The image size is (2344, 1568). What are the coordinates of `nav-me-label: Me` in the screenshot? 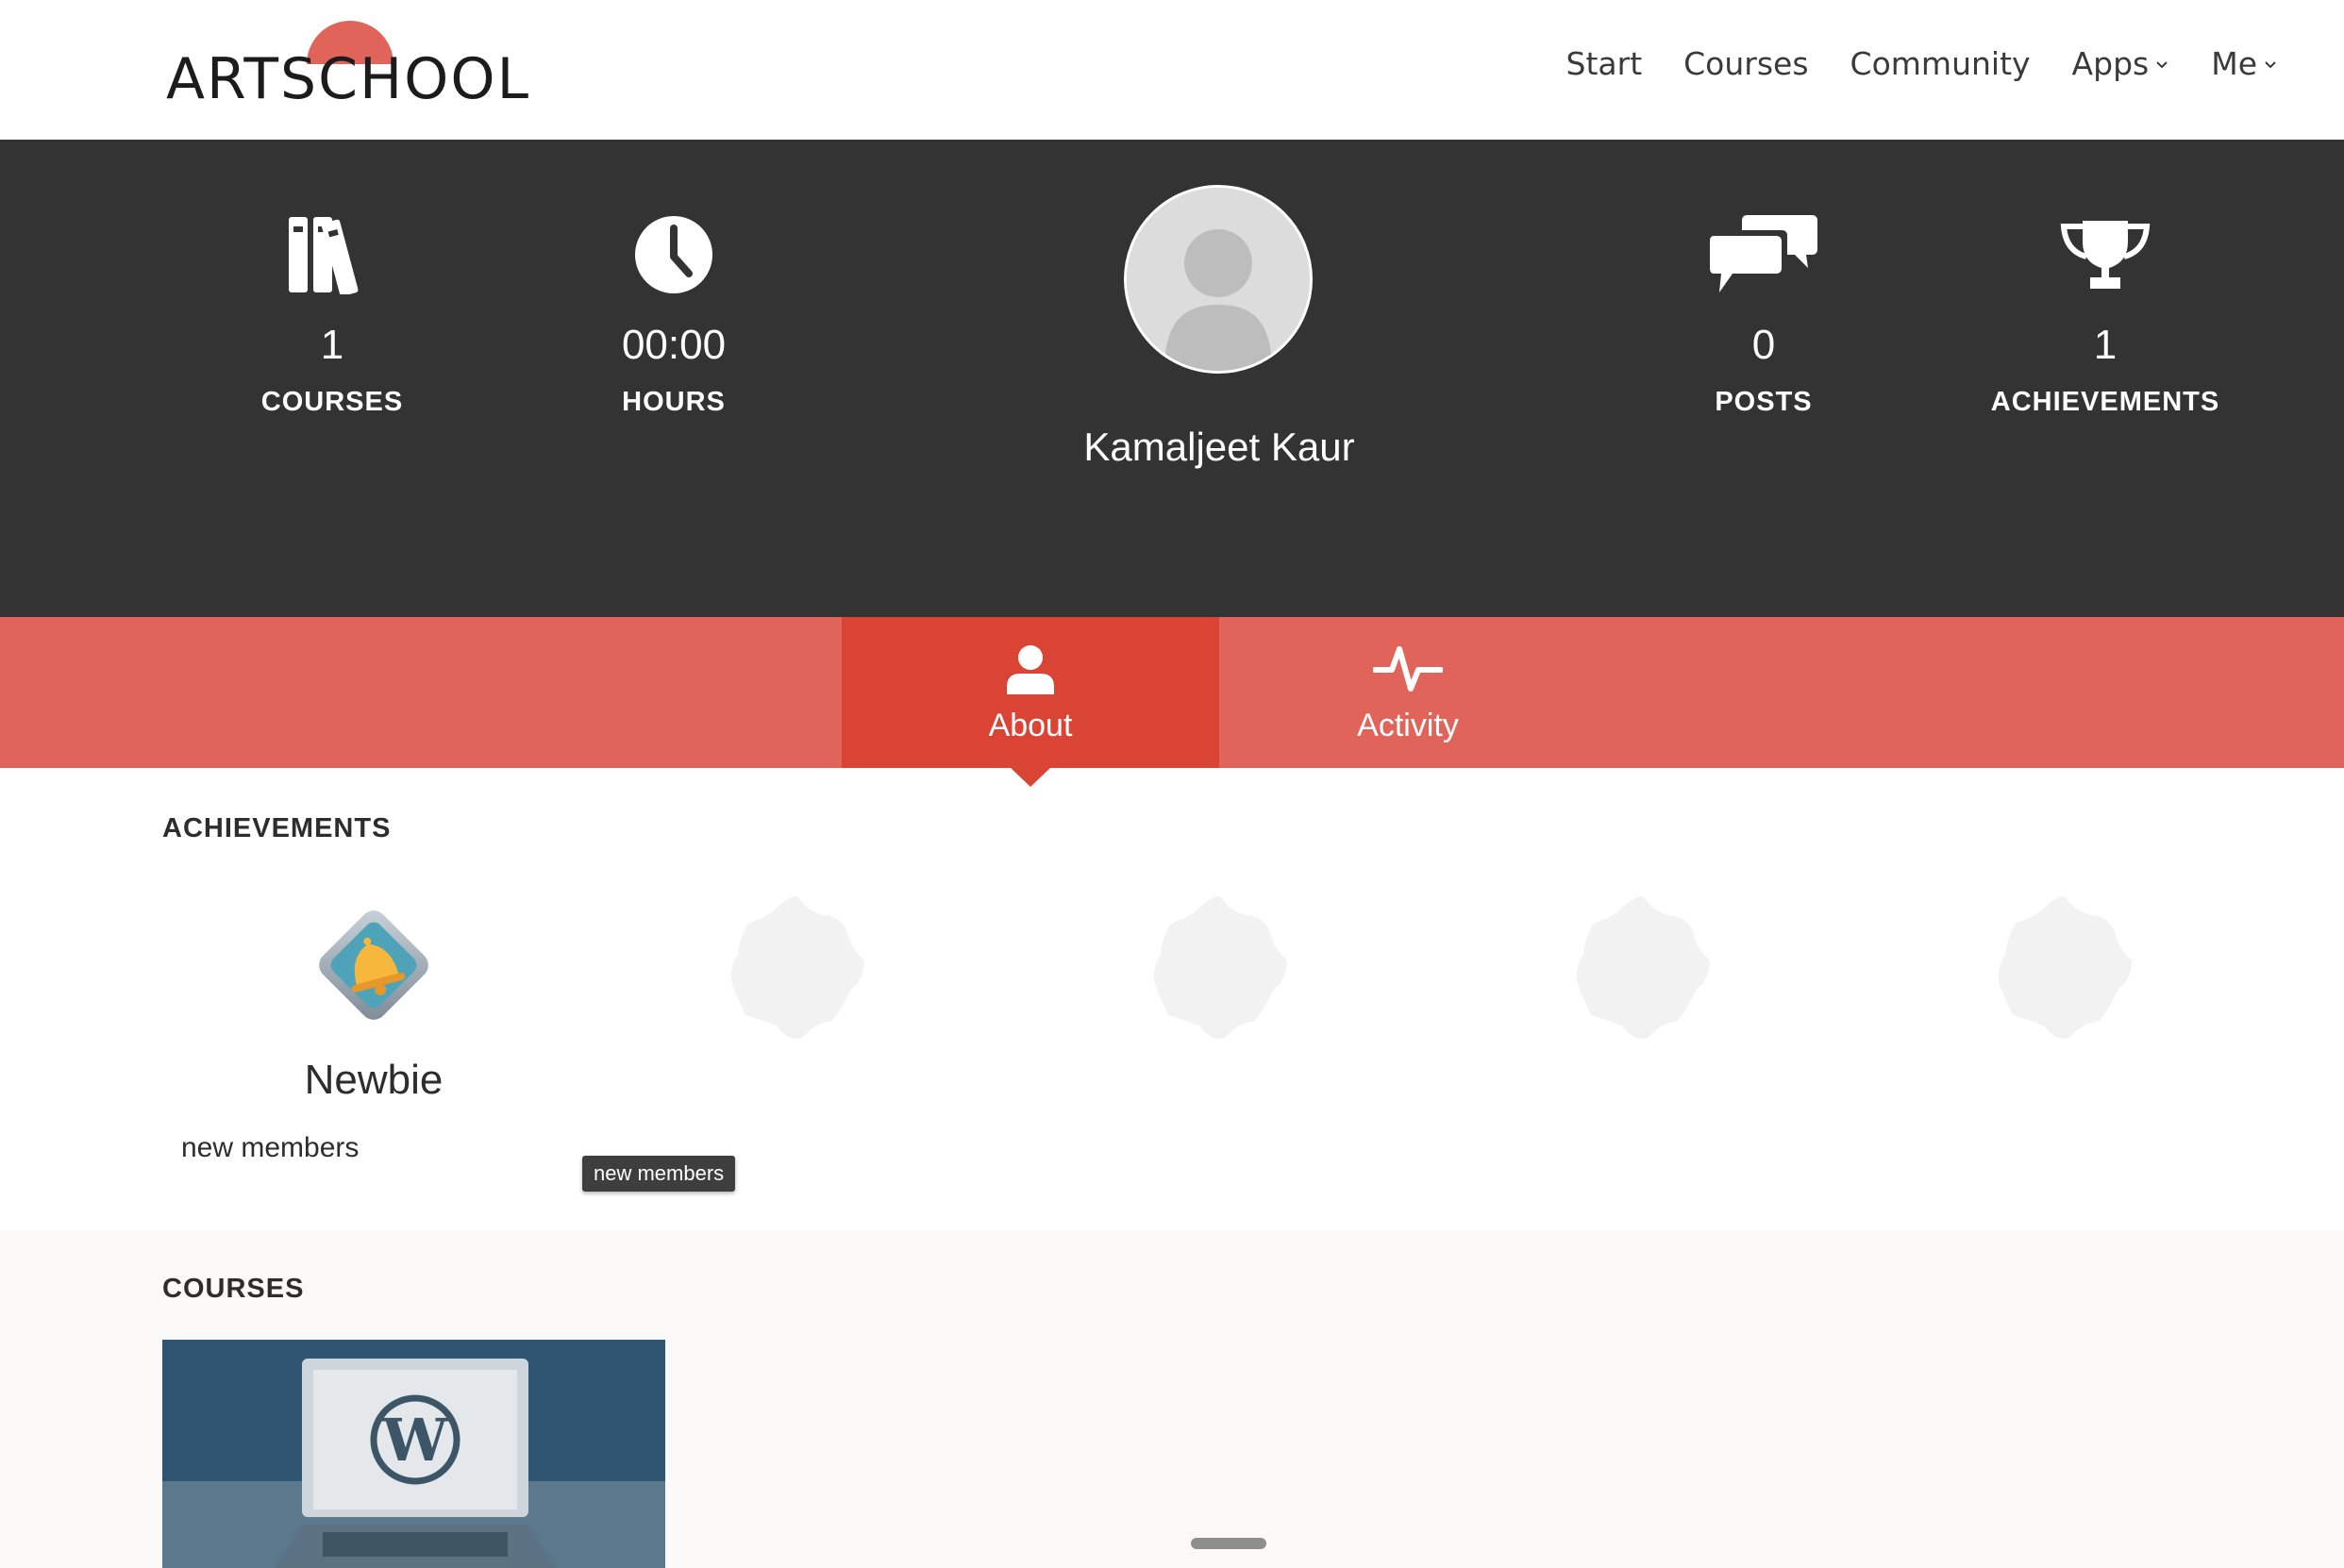 It's located at (2234, 63).